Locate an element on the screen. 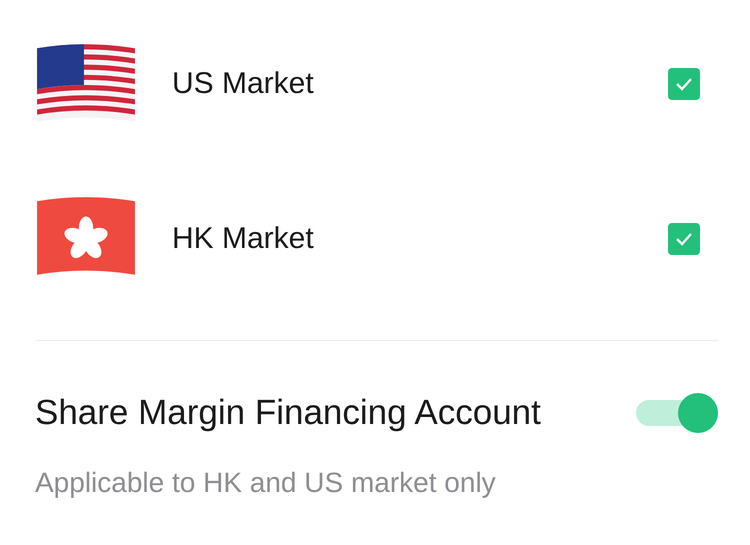 This screenshot has height=545, width=750. market-name: HK Market is located at coordinates (243, 239).